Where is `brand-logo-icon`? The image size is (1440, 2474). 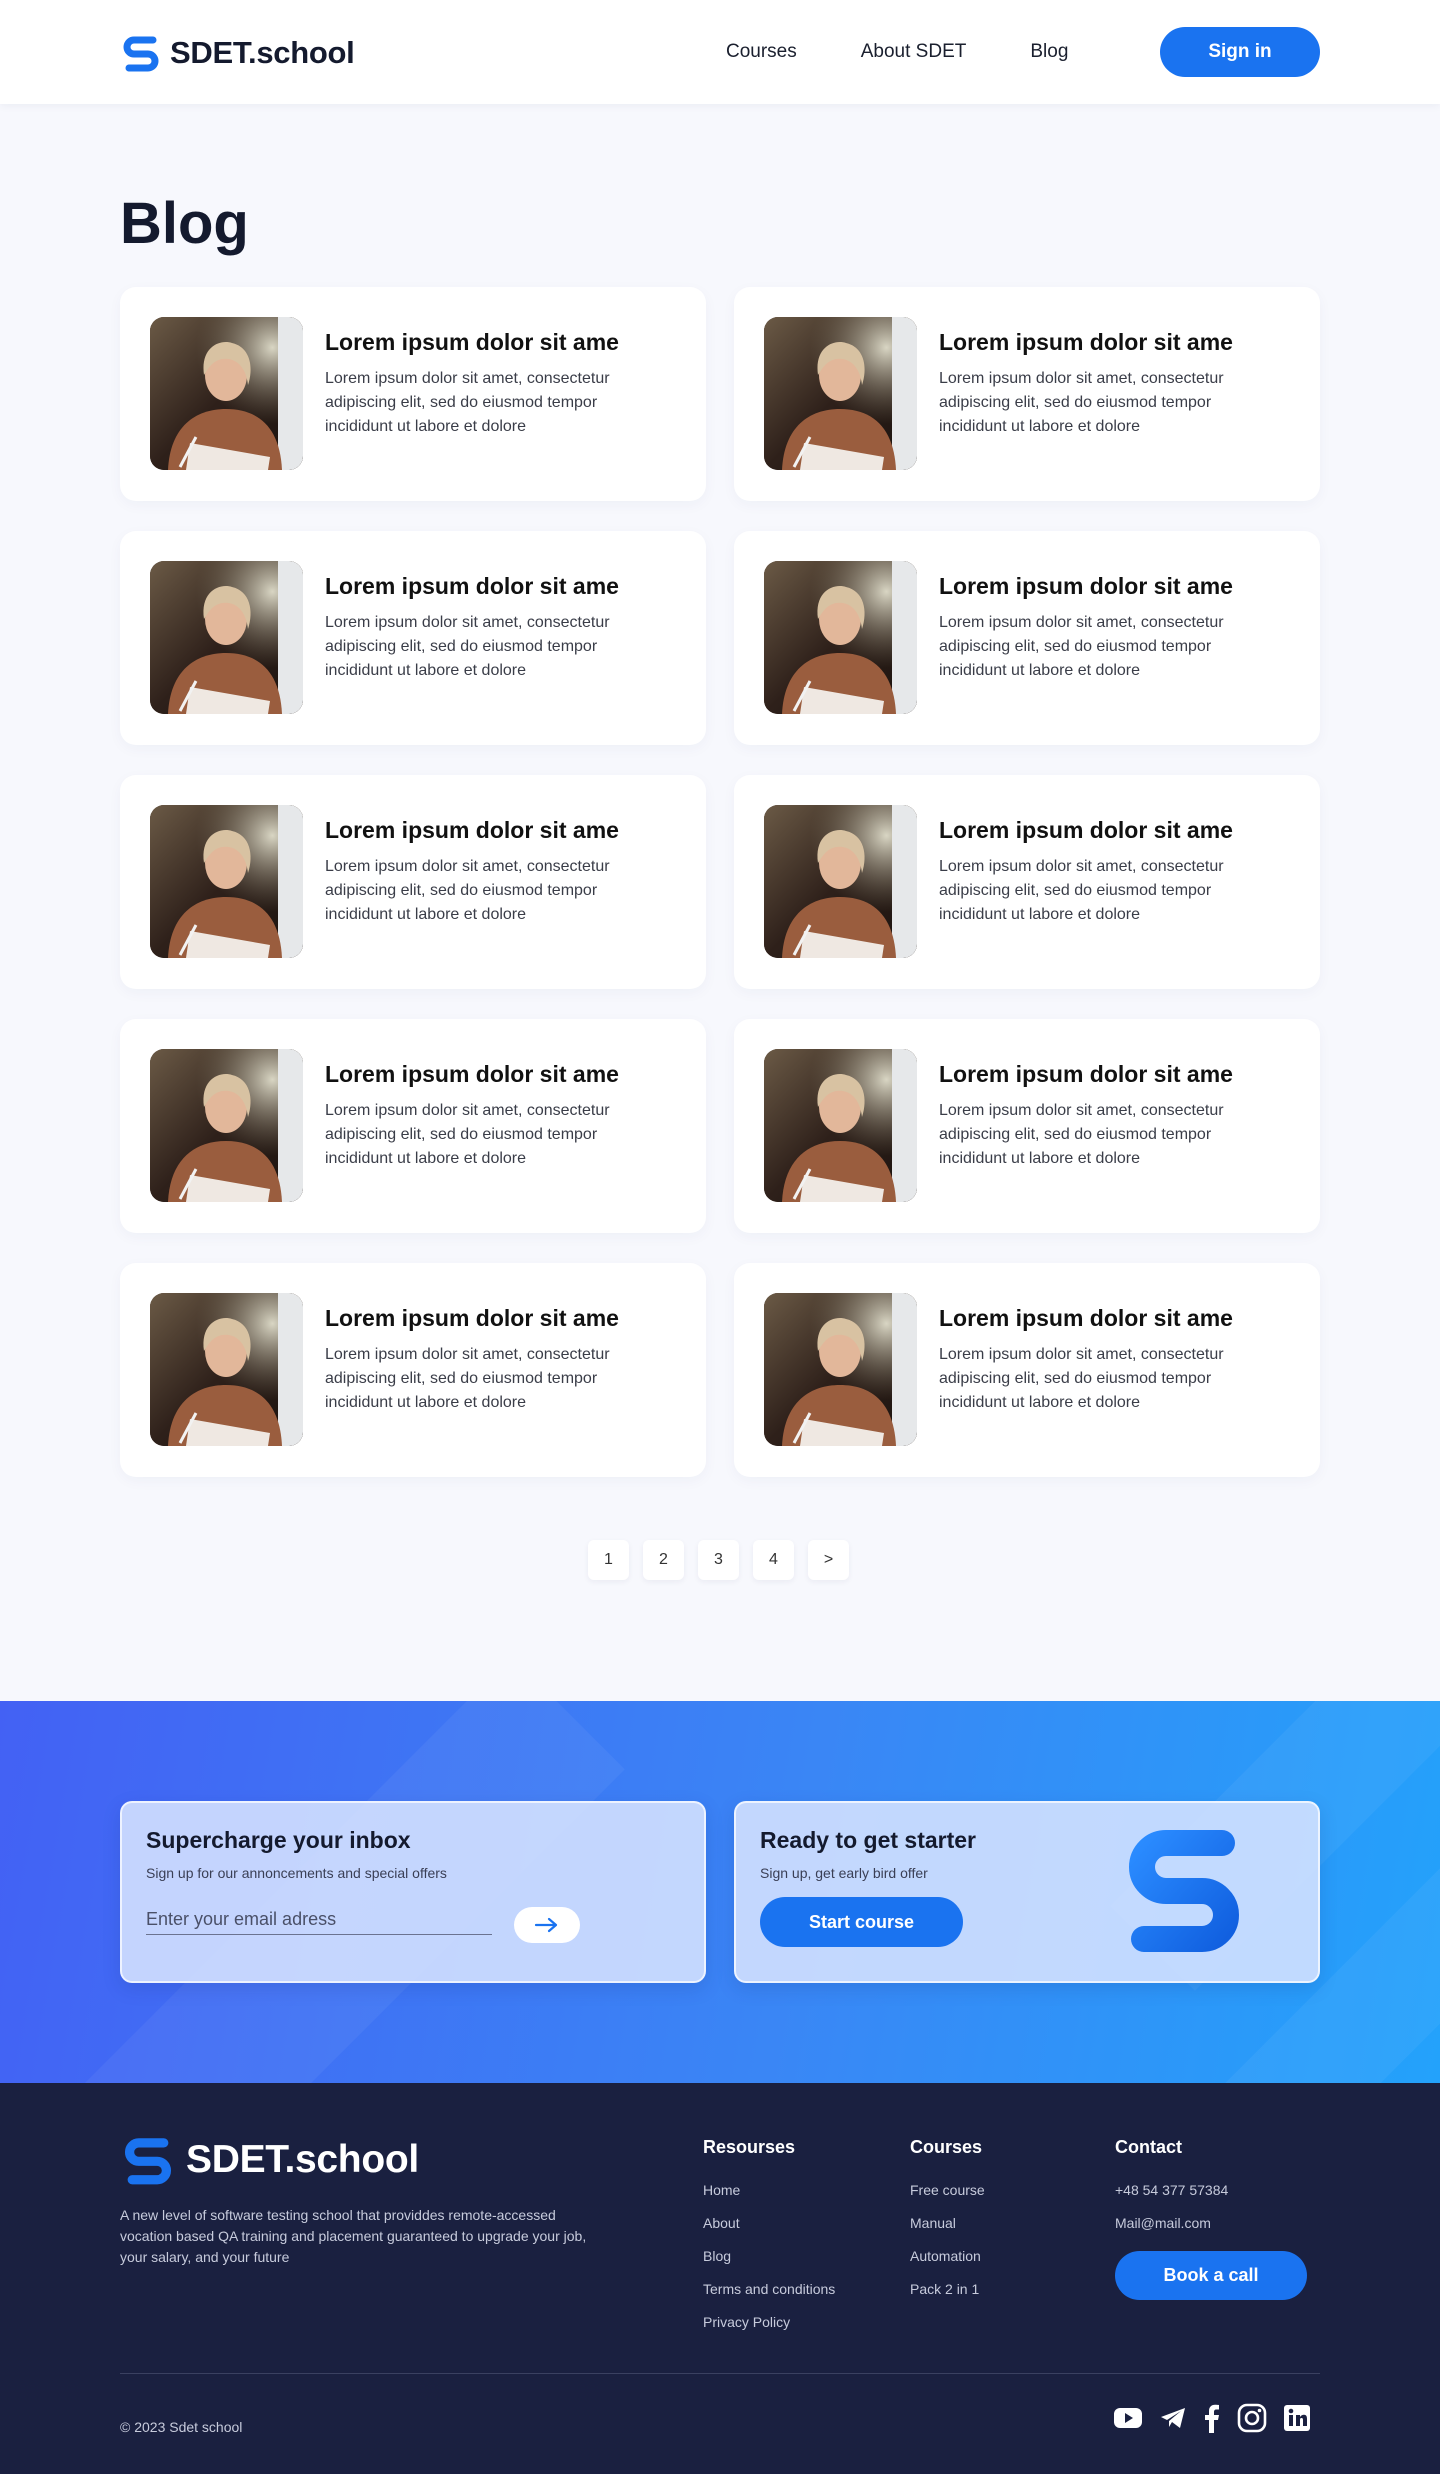
brand-logo-icon is located at coordinates (1184, 1891).